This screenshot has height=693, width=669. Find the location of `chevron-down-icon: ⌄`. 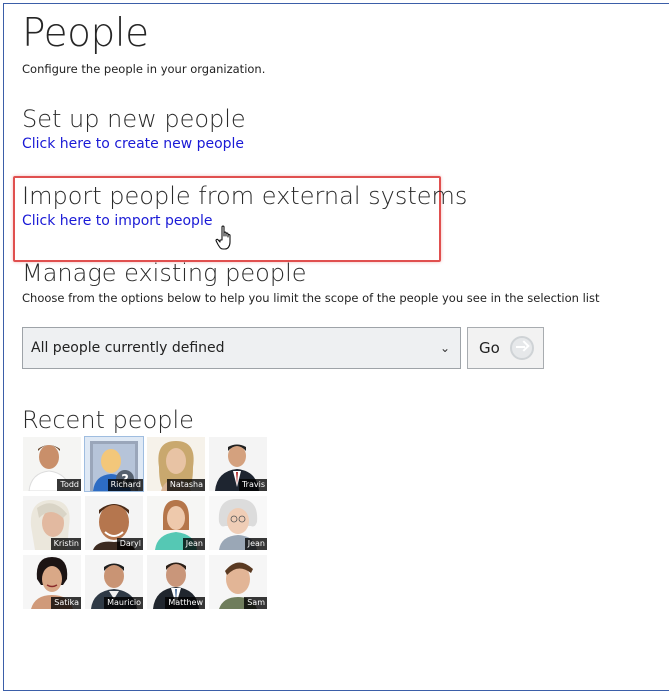

chevron-down-icon: ⌄ is located at coordinates (444, 348).